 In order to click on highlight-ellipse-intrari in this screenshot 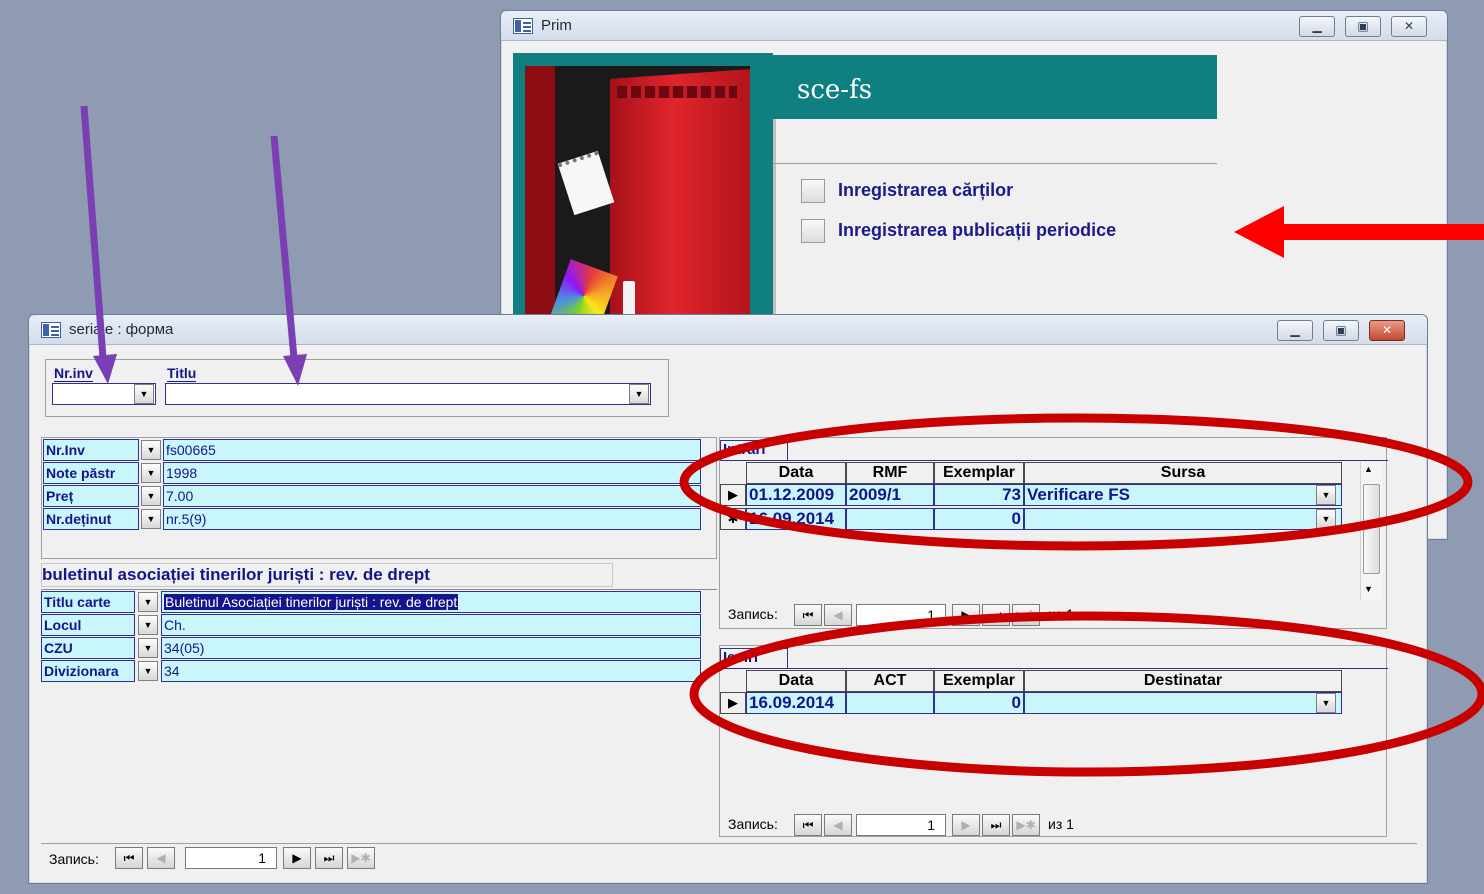, I will do `click(1076, 482)`.